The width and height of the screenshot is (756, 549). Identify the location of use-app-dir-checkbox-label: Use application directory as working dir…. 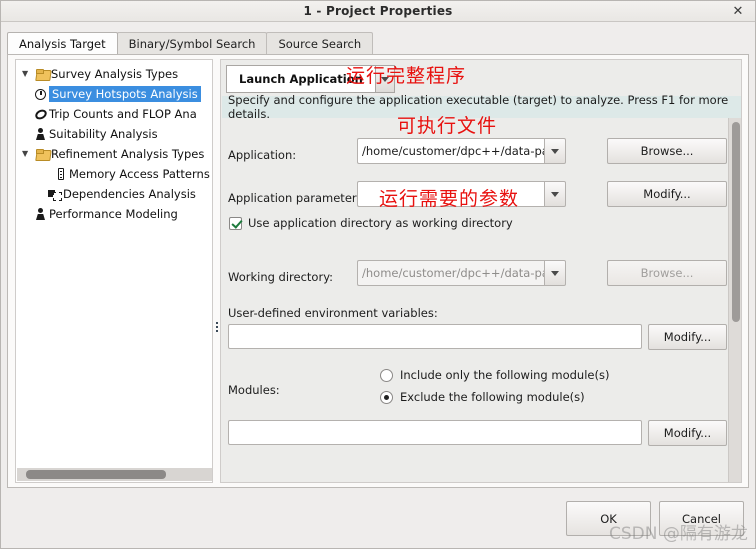
(380, 223).